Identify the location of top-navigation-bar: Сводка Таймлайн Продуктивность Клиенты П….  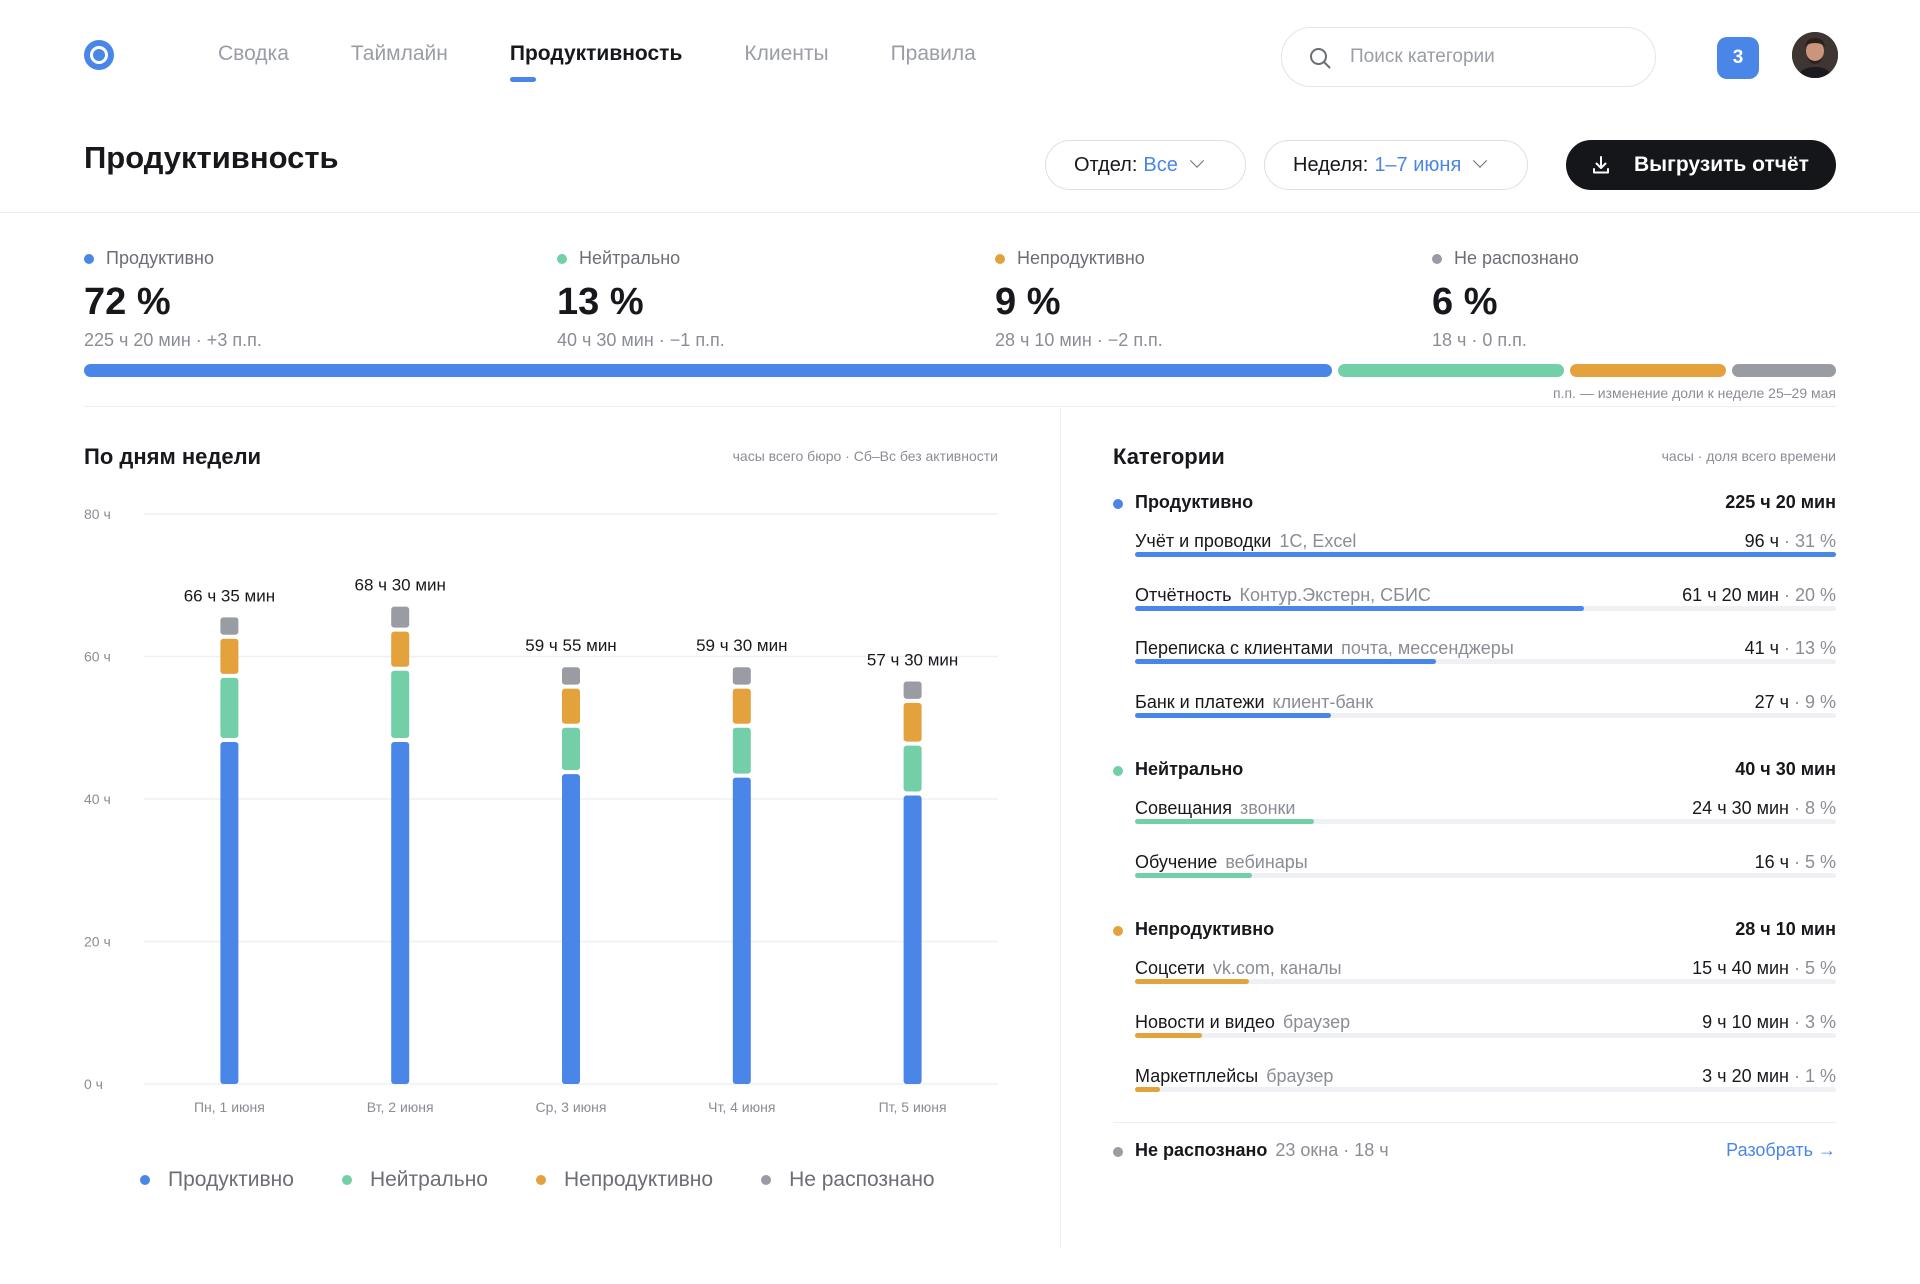
(960, 56).